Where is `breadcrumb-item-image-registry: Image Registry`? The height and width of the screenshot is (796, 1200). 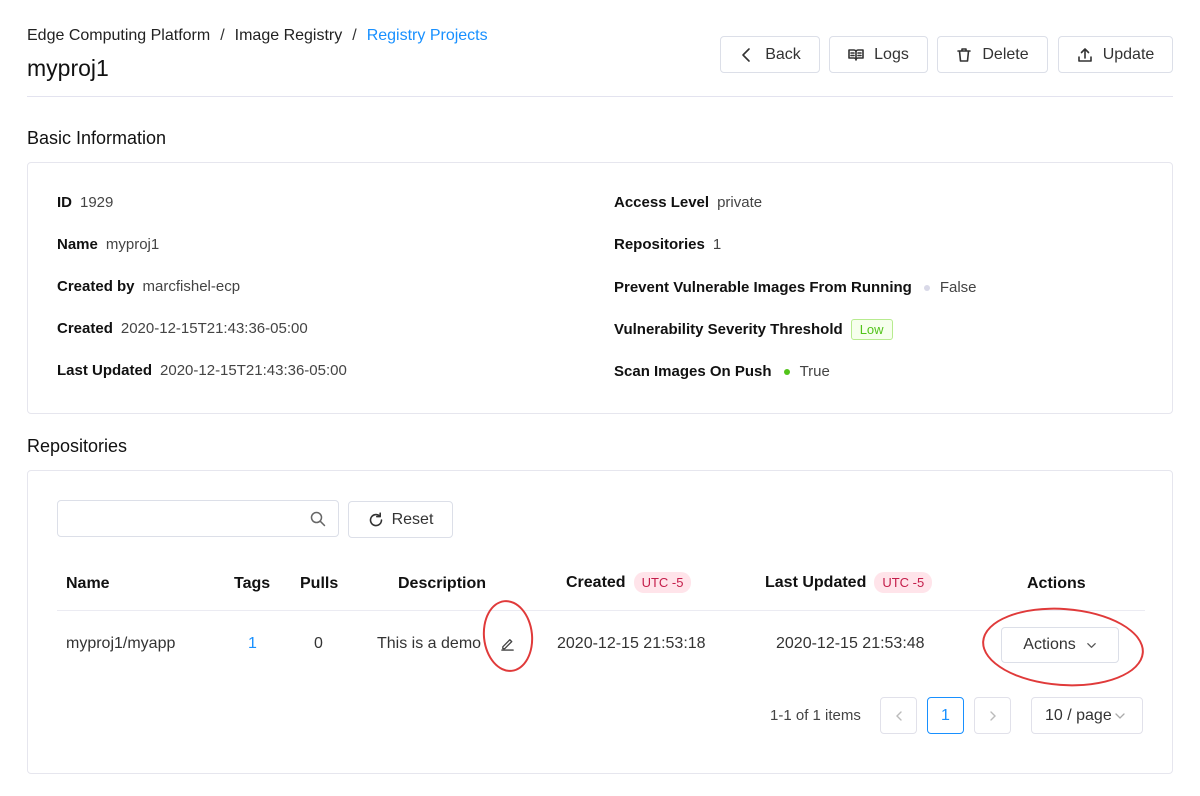
breadcrumb-item-image-registry: Image Registry is located at coordinates (289, 36).